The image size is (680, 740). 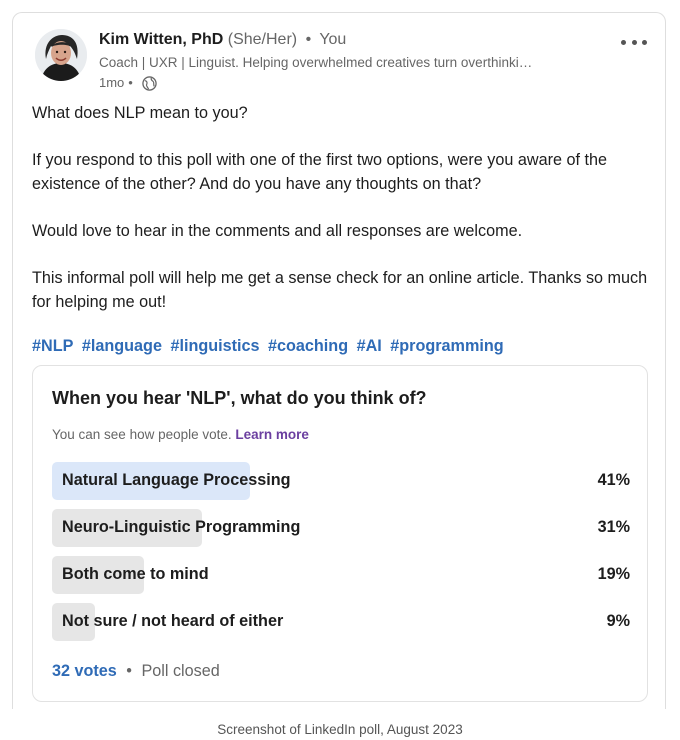 What do you see at coordinates (181, 527) in the screenshot?
I see `poll-option-label: Neuro-Linguistic Programming` at bounding box center [181, 527].